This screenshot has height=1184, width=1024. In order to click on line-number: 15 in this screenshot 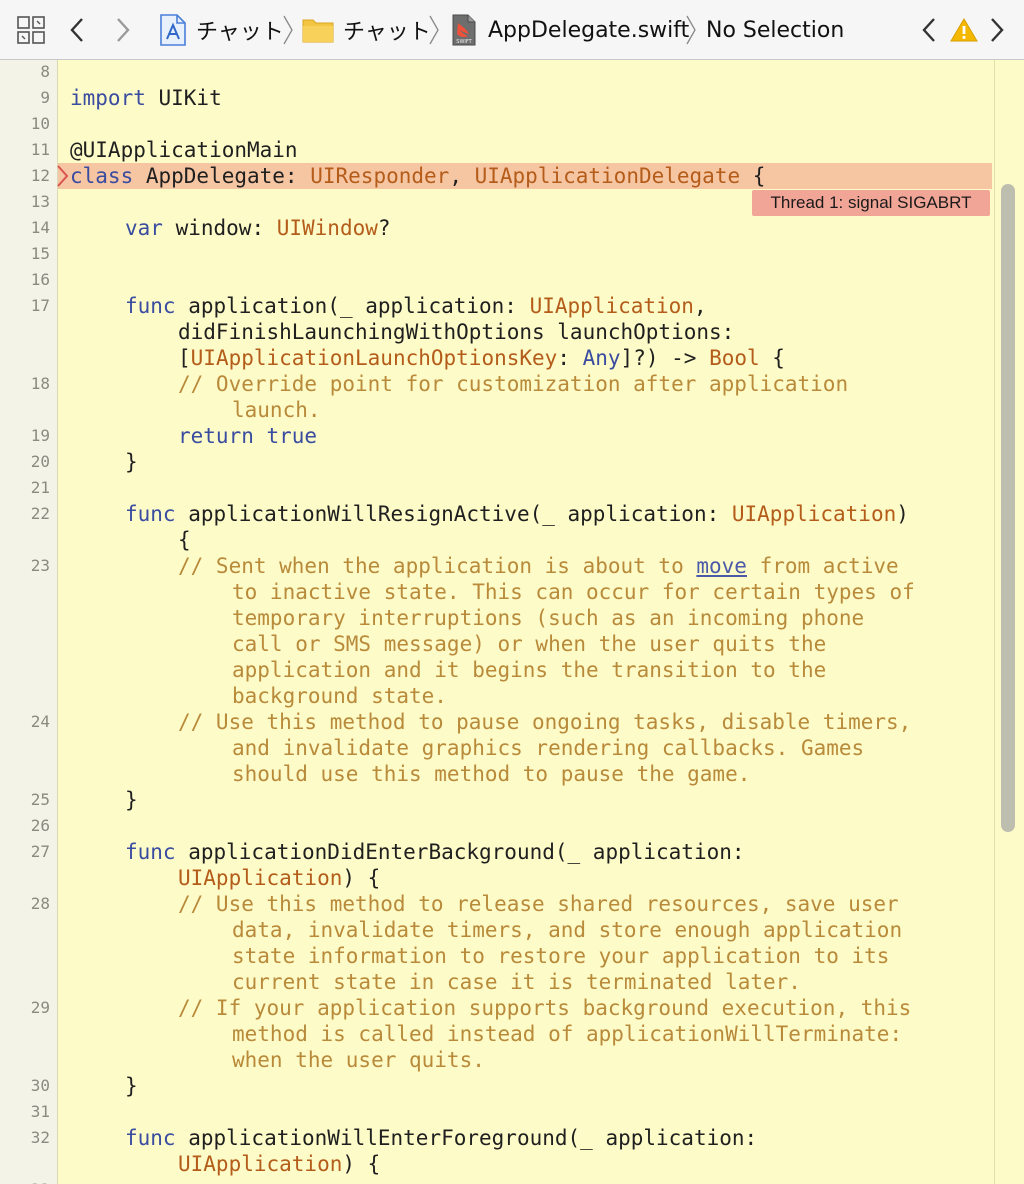, I will do `click(40, 253)`.